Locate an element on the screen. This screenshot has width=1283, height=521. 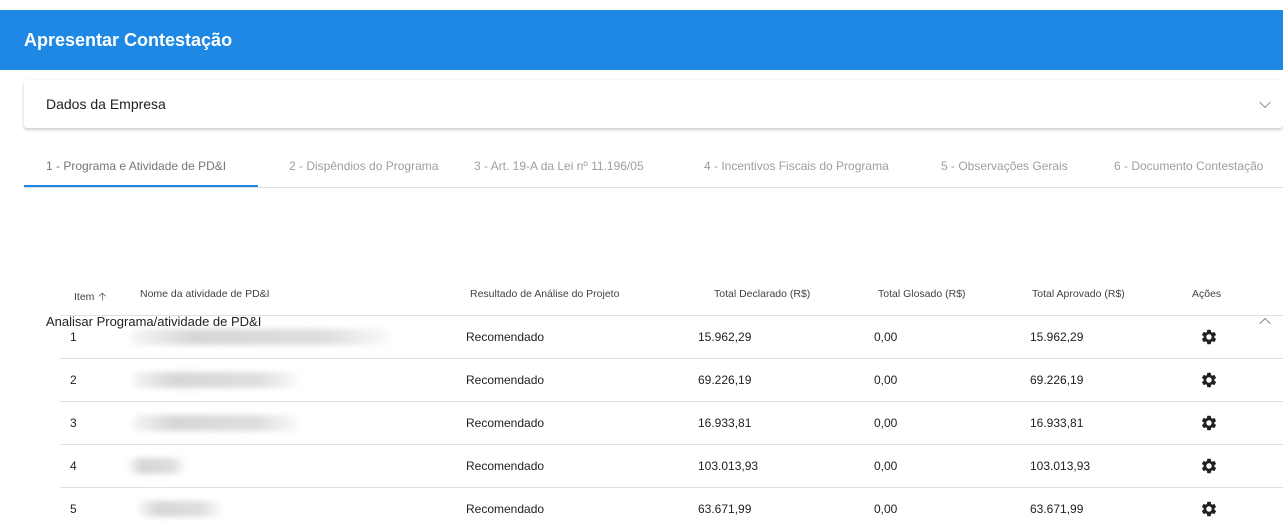
cell-declarado: 15.962,29 is located at coordinates (725, 337).